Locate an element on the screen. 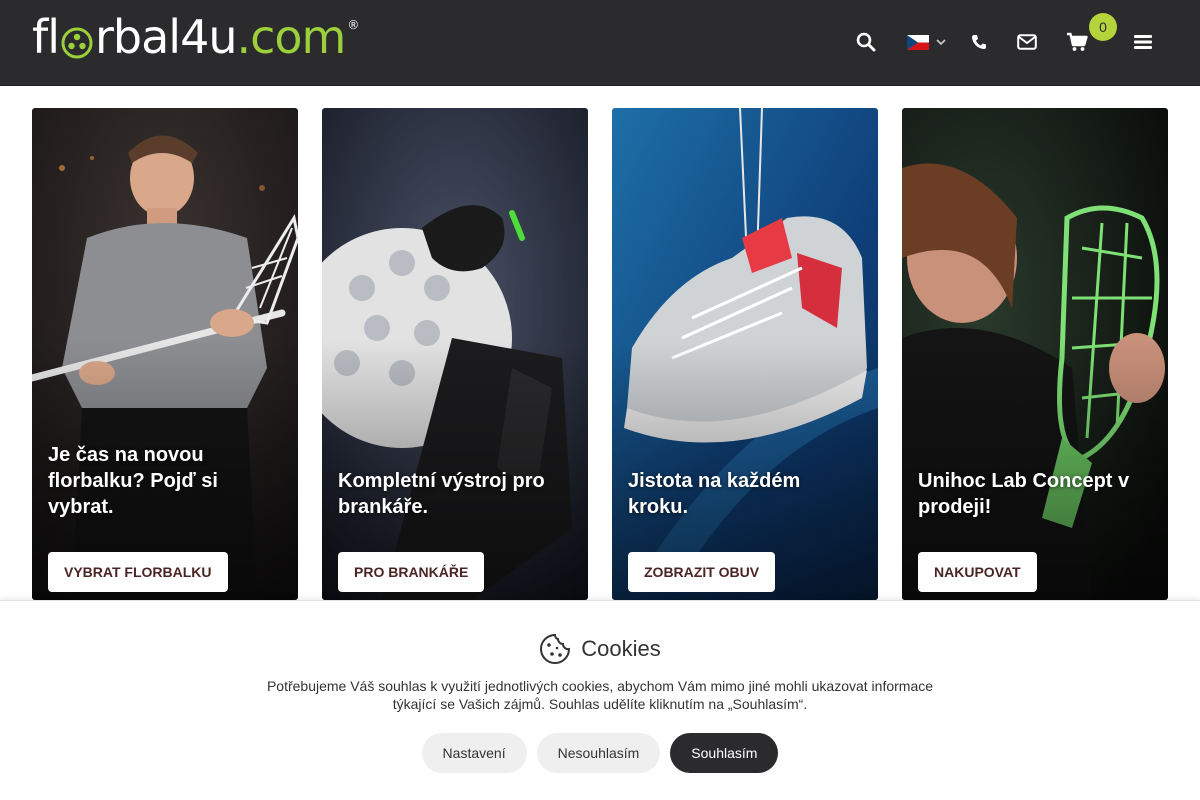  floorball-ball-icon is located at coordinates (77, 43).